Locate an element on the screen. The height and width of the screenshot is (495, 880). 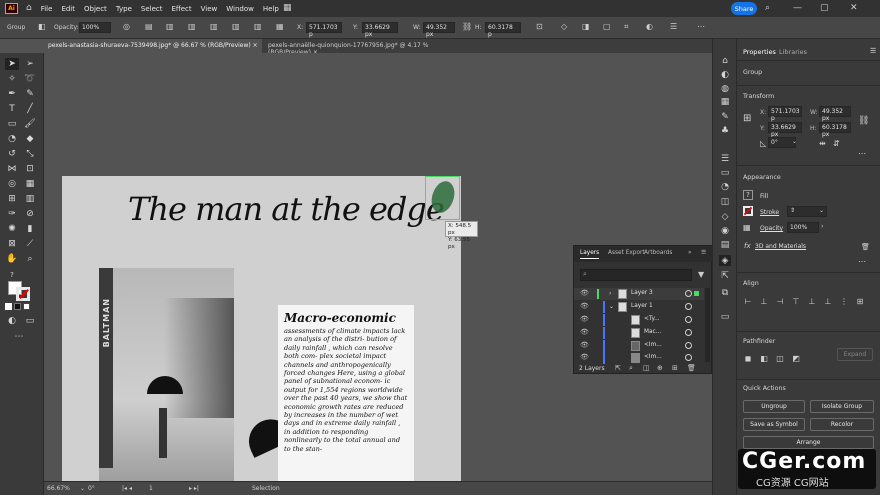
artboard-nav-prev-icon: |◂ ◂ is located at coordinates (127, 488).